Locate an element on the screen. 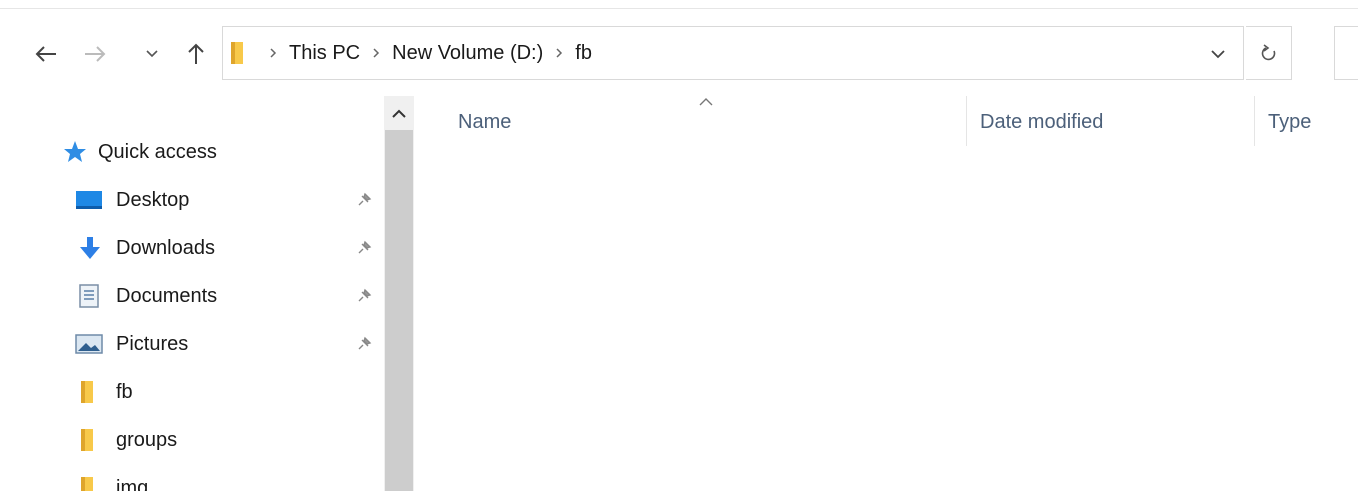 The image size is (1358, 491). arrow-left-icon is located at coordinates (45, 54).